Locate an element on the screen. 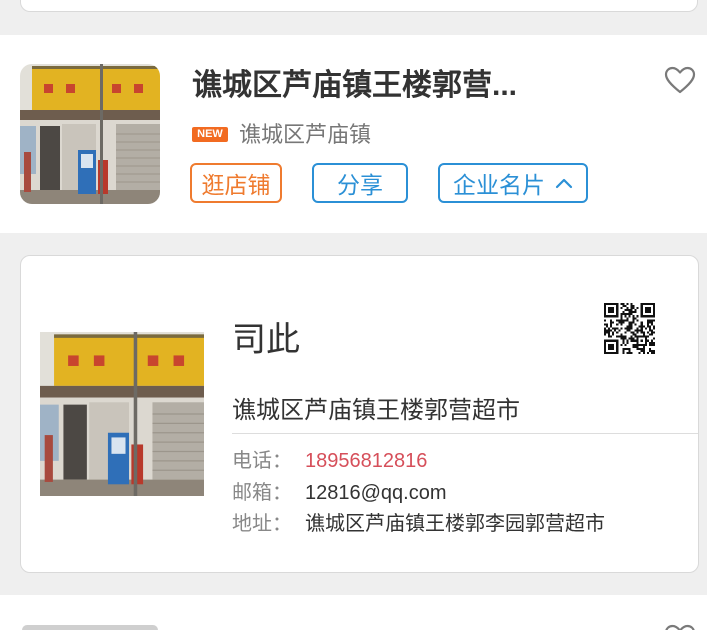 This screenshot has width=707, height=630. phone-label: 电话： is located at coordinates (262, 461).